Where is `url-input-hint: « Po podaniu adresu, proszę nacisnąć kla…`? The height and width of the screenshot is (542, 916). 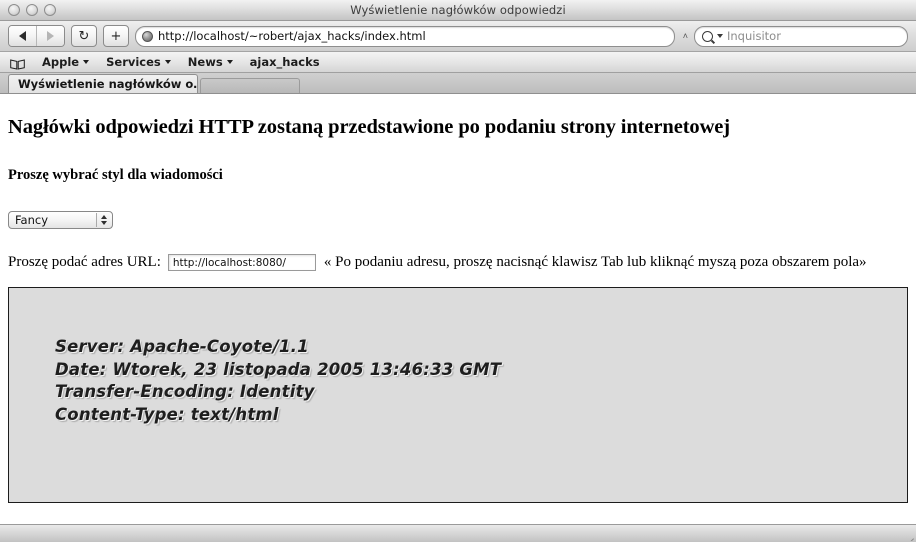
url-input-hint: « Po podaniu adresu, proszę nacisnąć kla… is located at coordinates (595, 262).